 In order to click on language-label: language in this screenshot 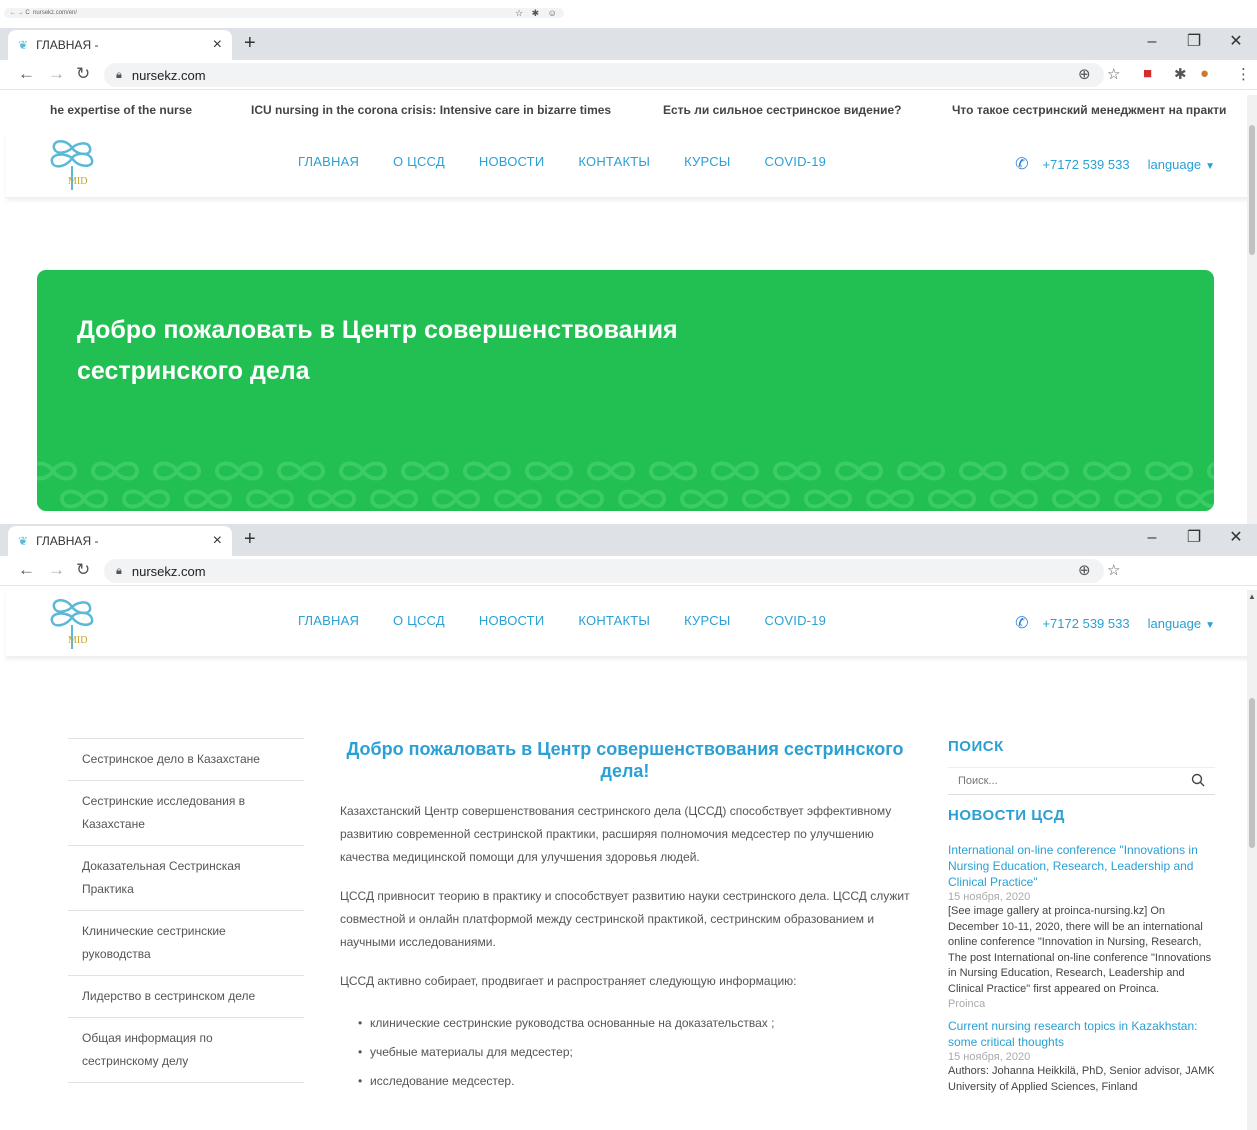, I will do `click(1174, 623)`.